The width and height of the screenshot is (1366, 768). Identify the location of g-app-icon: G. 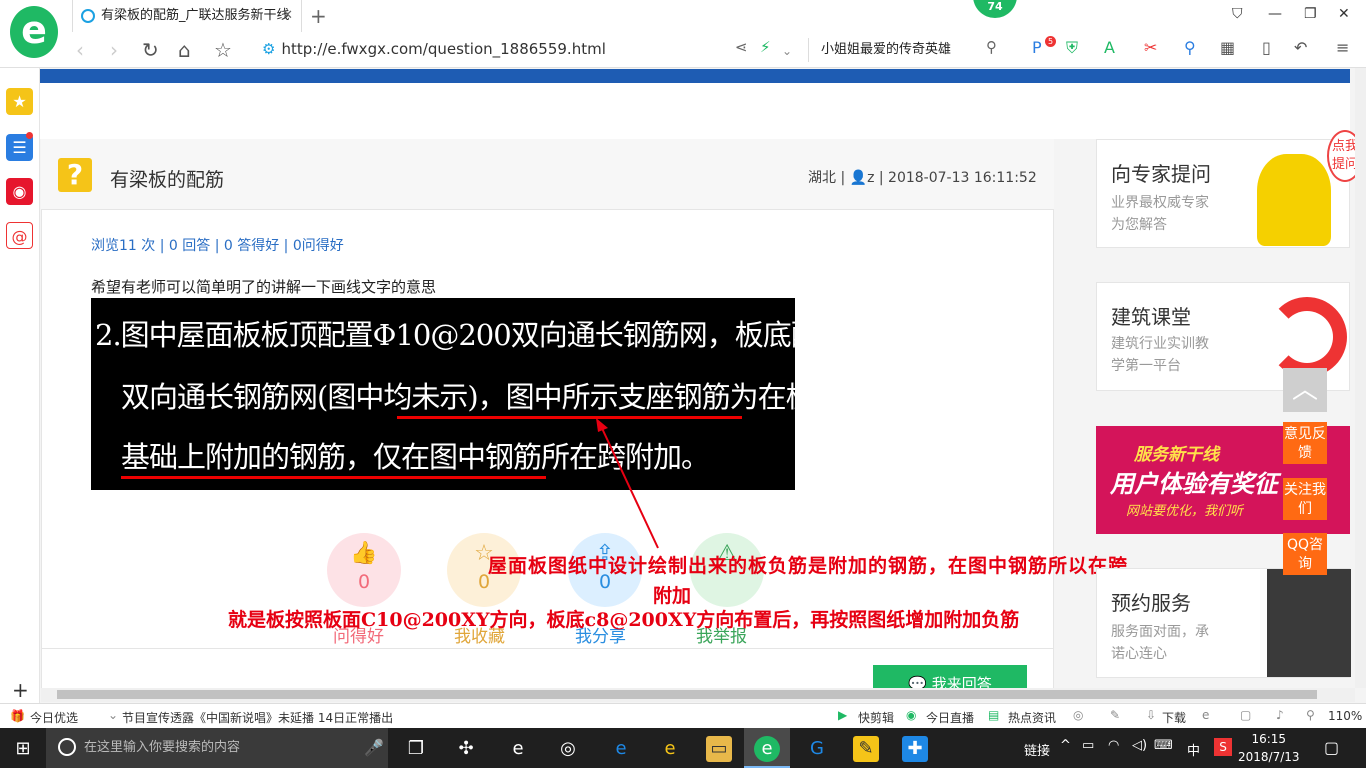
(817, 749).